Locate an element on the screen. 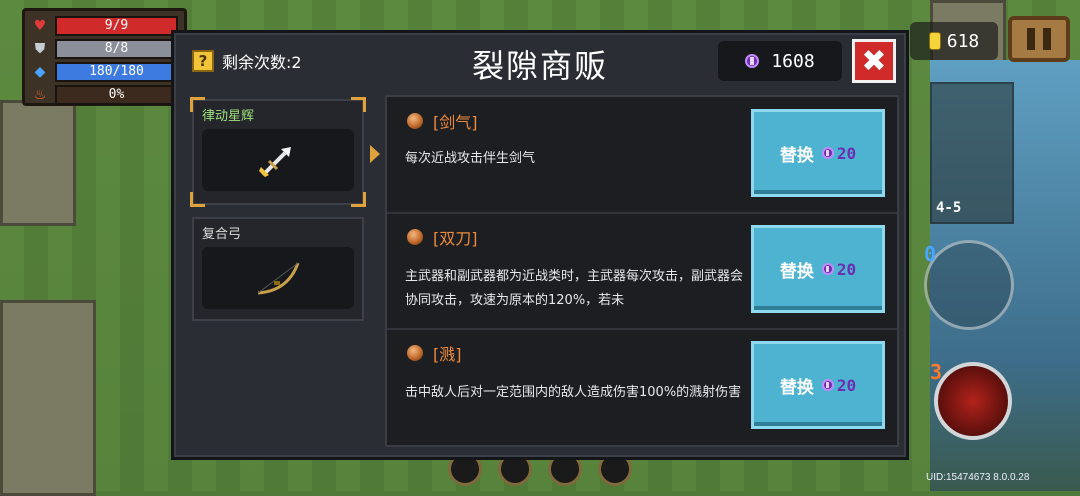 The height and width of the screenshot is (496, 1080). crit-stat: ♨ 0% is located at coordinates (104, 94).